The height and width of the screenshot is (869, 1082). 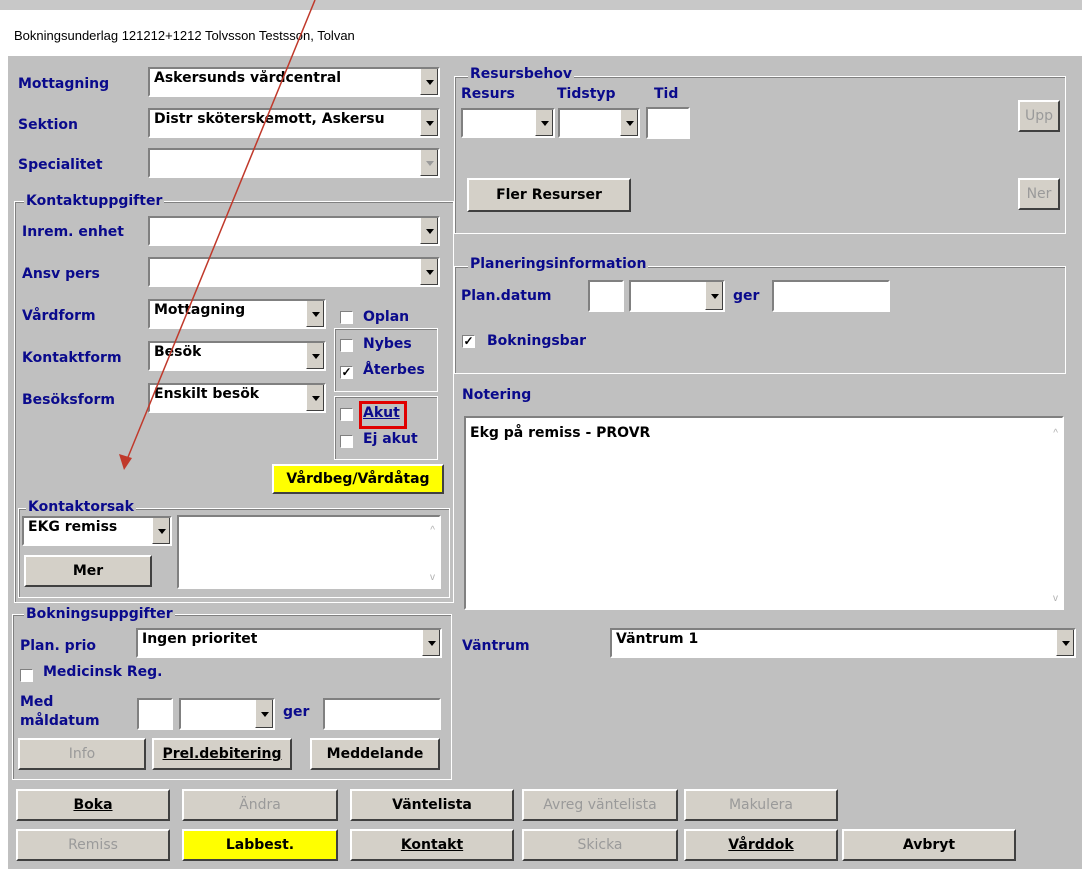 I want to click on annotation-arrow, so click(x=217, y=235).